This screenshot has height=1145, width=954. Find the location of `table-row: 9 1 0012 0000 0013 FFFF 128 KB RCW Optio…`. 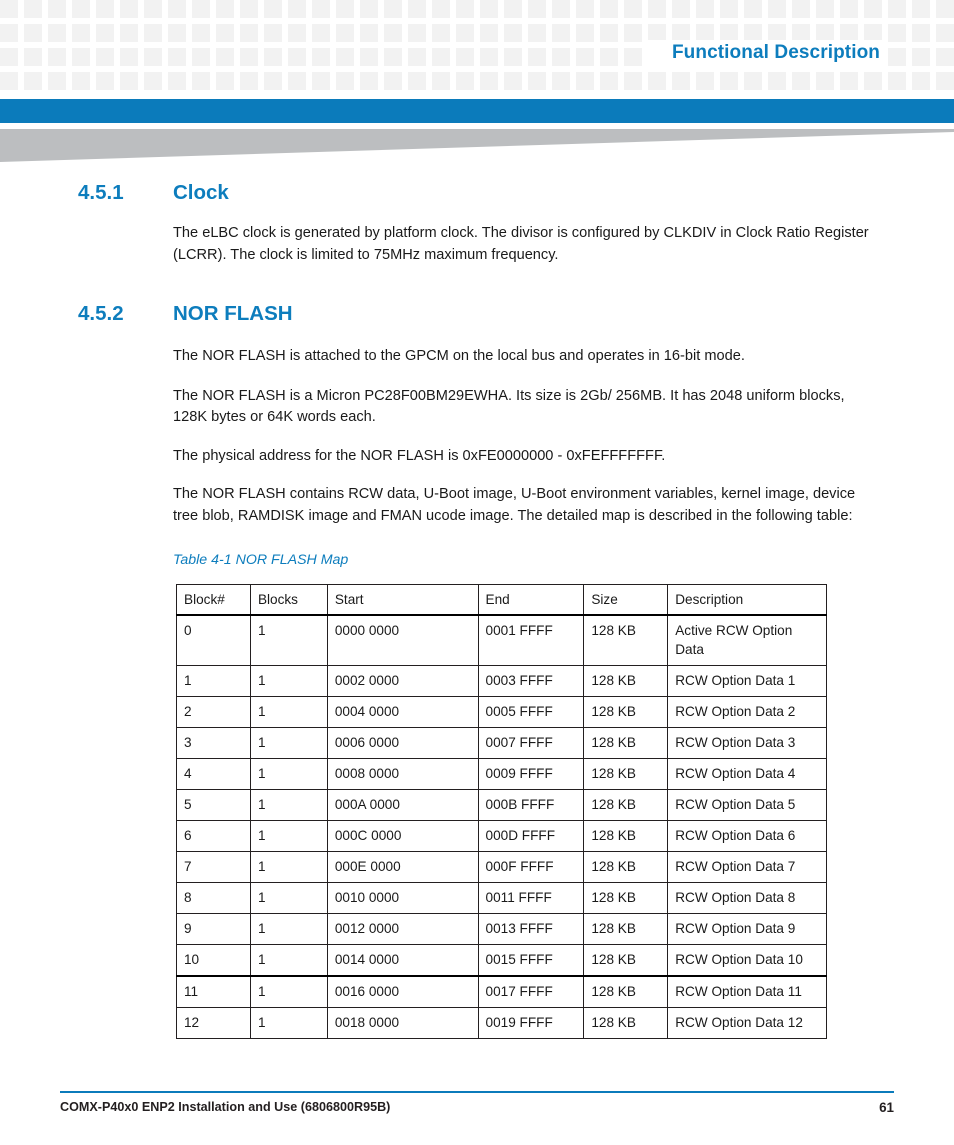

table-row: 9 1 0012 0000 0013 FFFF 128 KB RCW Optio… is located at coordinates (501, 929).